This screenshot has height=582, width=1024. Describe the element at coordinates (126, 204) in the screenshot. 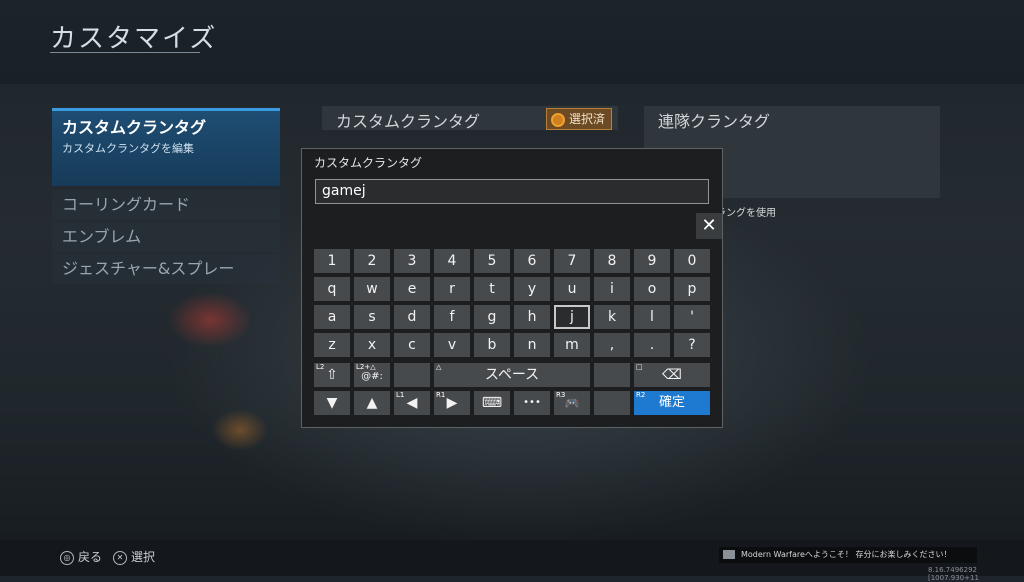

I see `sidebar-item-label: コーリングカード` at that location.